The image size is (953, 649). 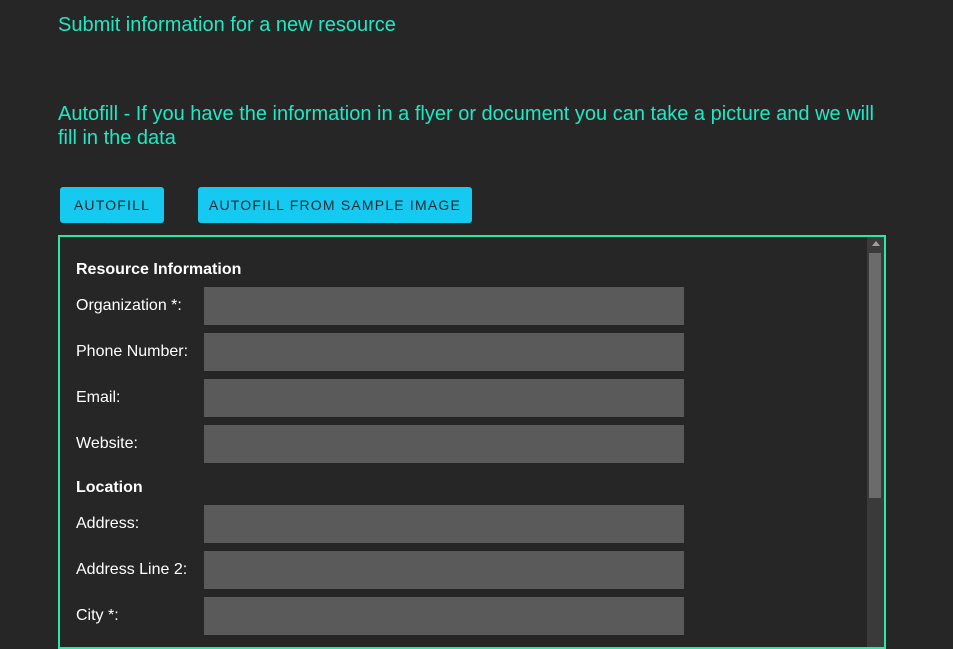 I want to click on phone-number-input, so click(x=444, y=352).